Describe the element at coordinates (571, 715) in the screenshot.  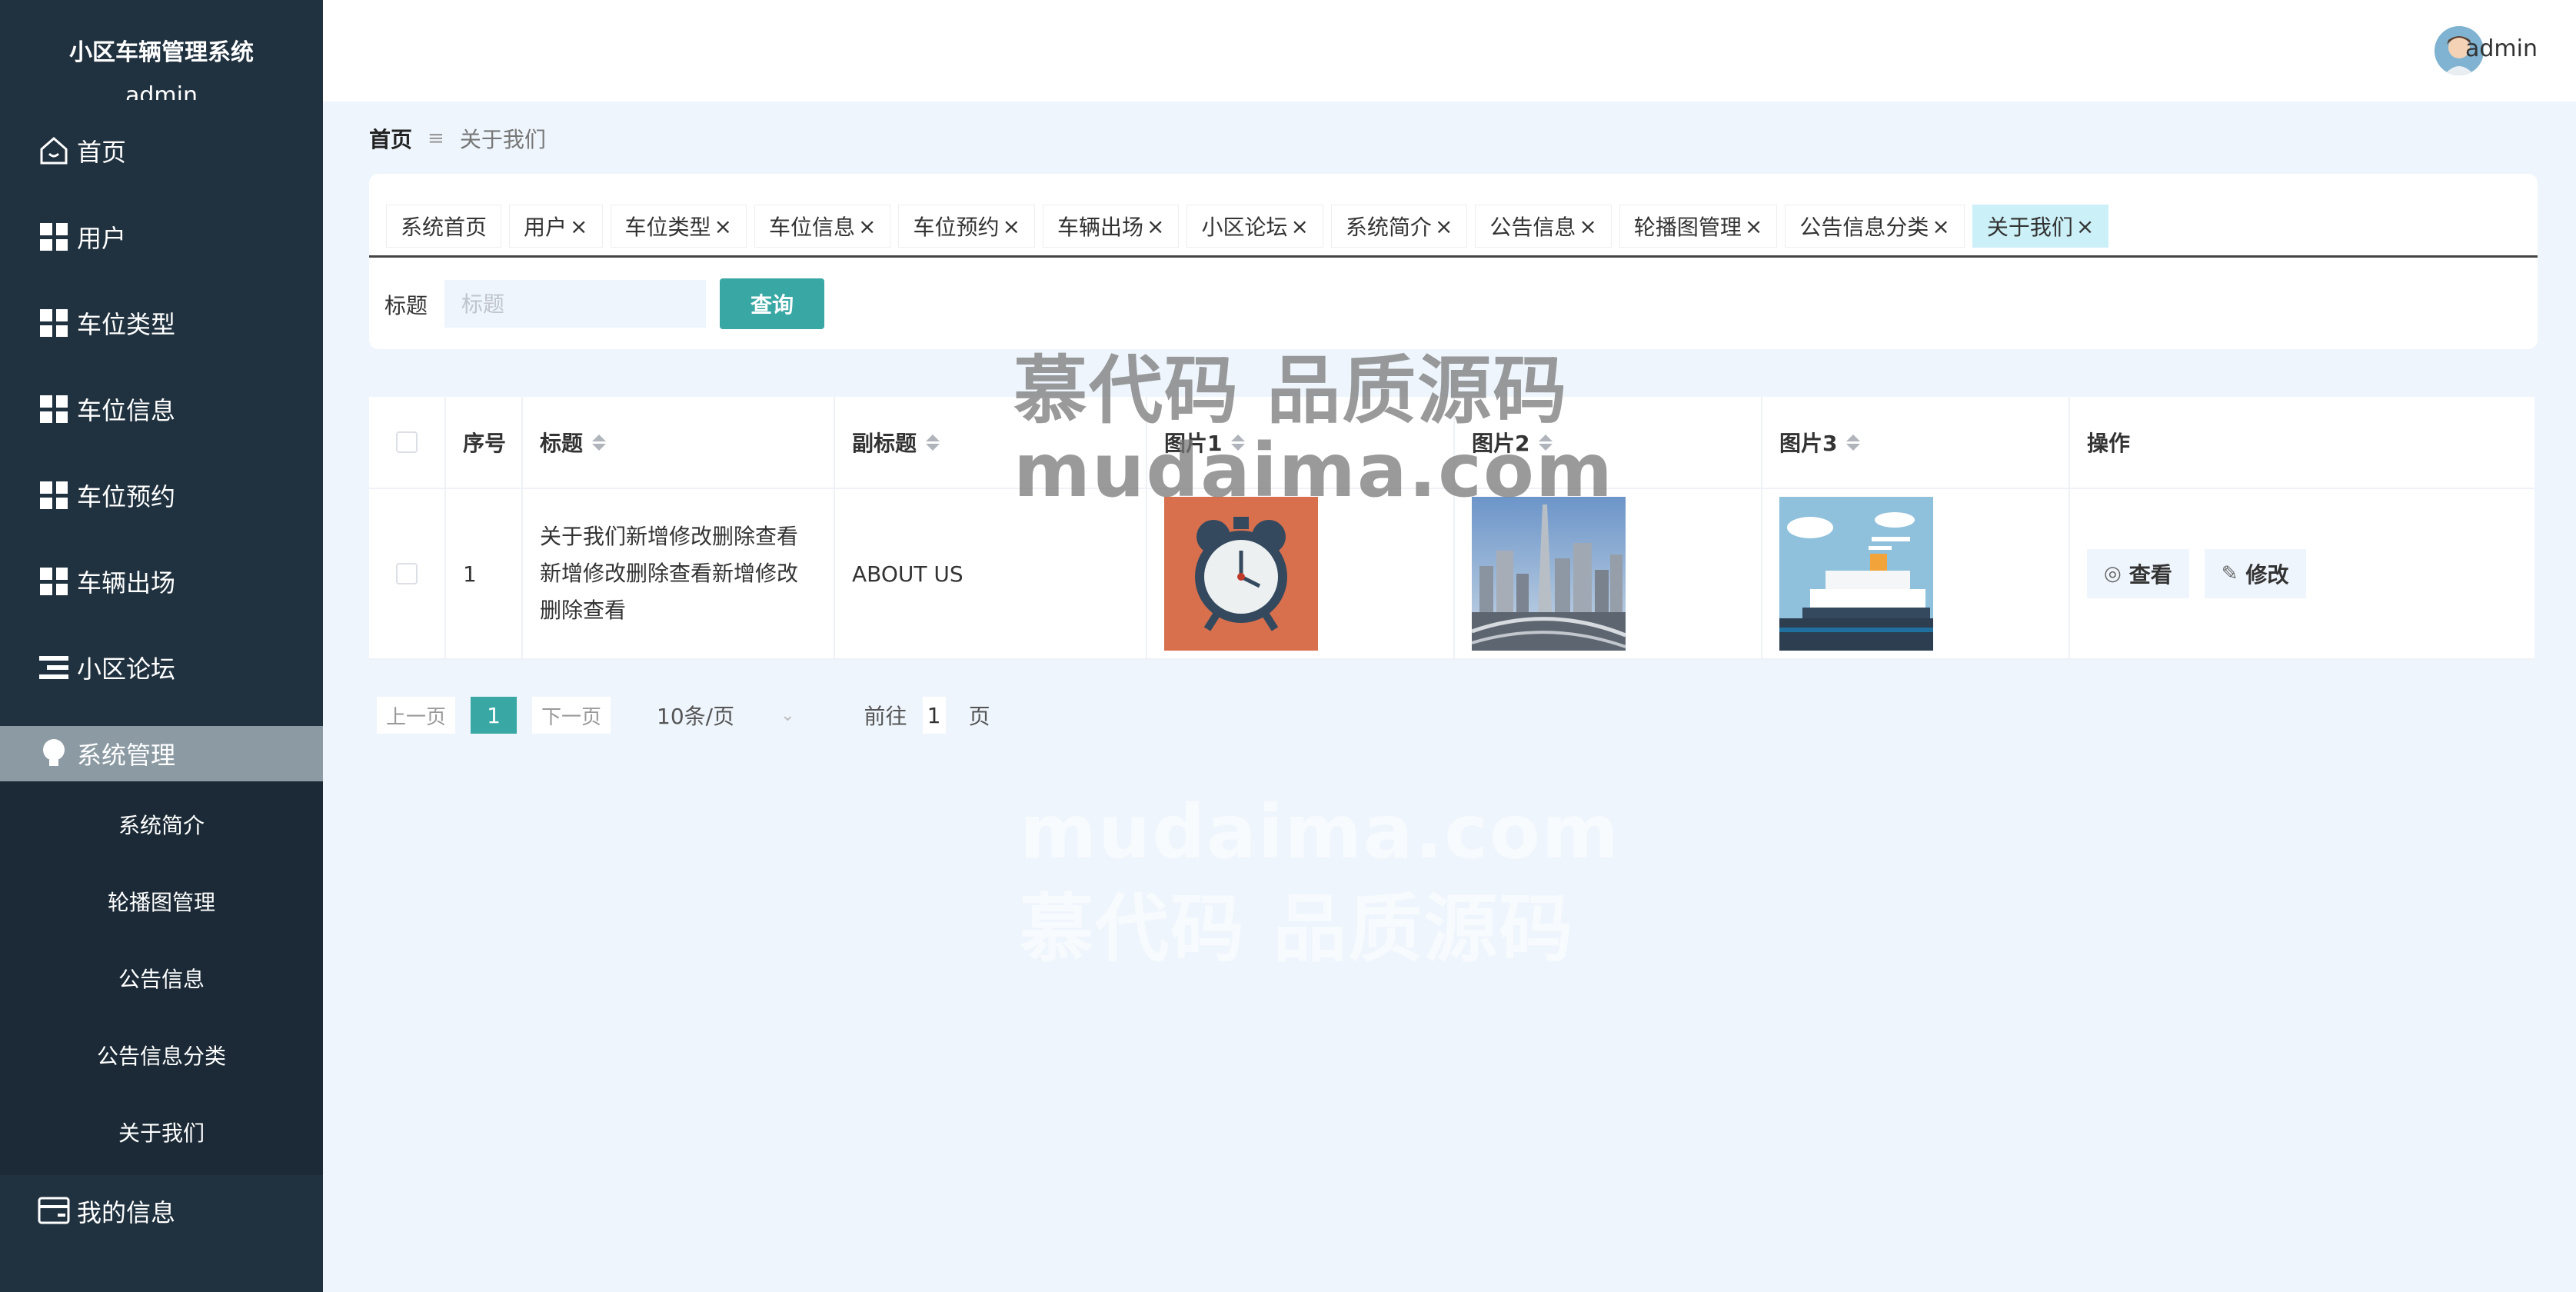
I see `next-page-button: 下一页` at that location.